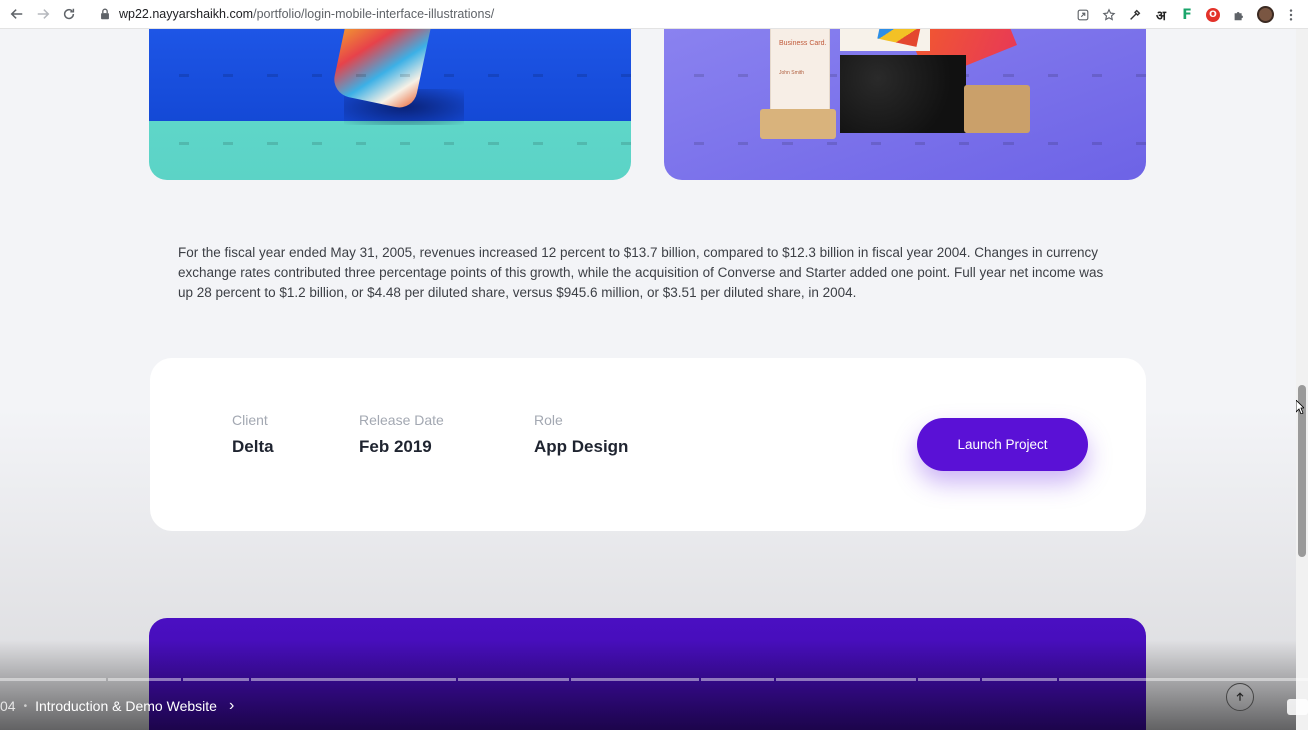 Image resolution: width=1308 pixels, height=730 pixels. Describe the element at coordinates (798, 124) in the screenshot. I see `wood-stand-illustration` at that location.